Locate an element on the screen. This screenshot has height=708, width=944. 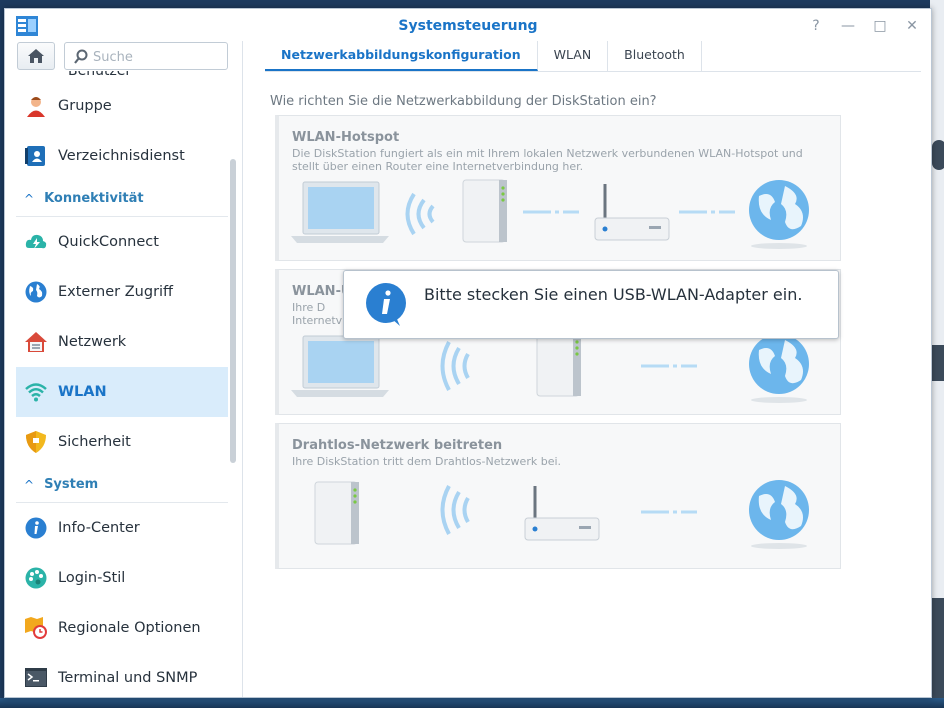
desktop-background is located at coordinates (937, 354).